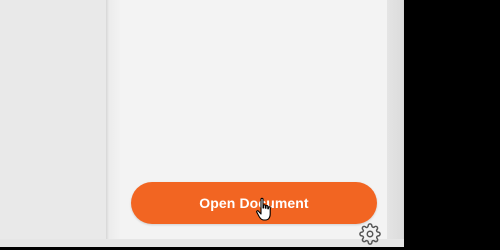  What do you see at coordinates (113, 123) in the screenshot?
I see `pane-divider` at bounding box center [113, 123].